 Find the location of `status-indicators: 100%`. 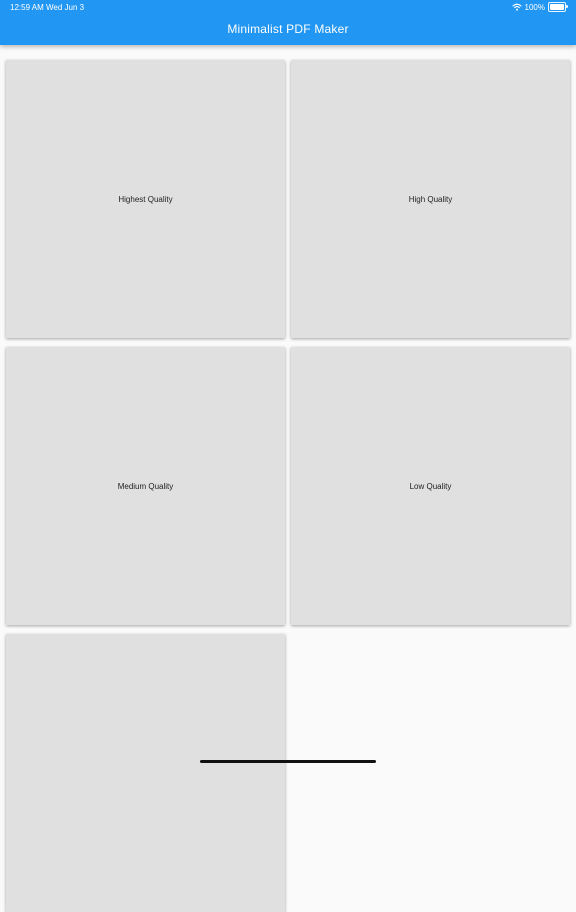

status-indicators: 100% is located at coordinates (539, 7).